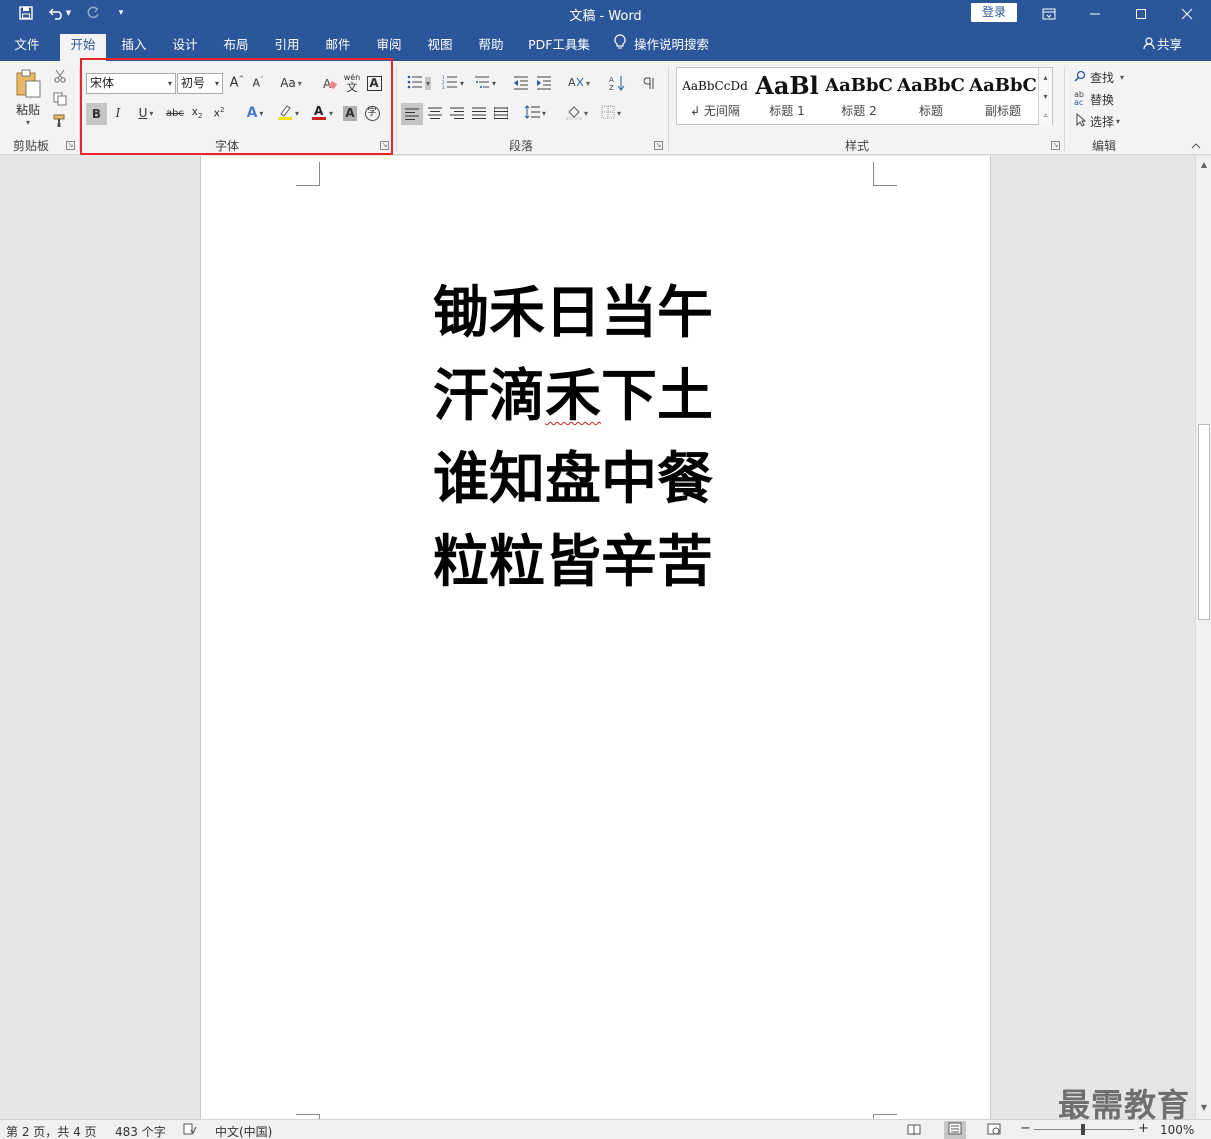 This screenshot has height=1139, width=1211. I want to click on show-marks-icon, so click(649, 83).